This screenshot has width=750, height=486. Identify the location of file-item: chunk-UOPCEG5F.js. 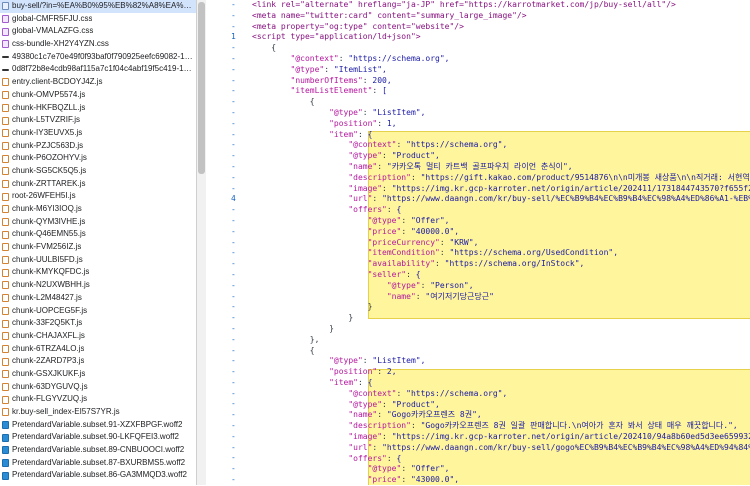
(98, 311).